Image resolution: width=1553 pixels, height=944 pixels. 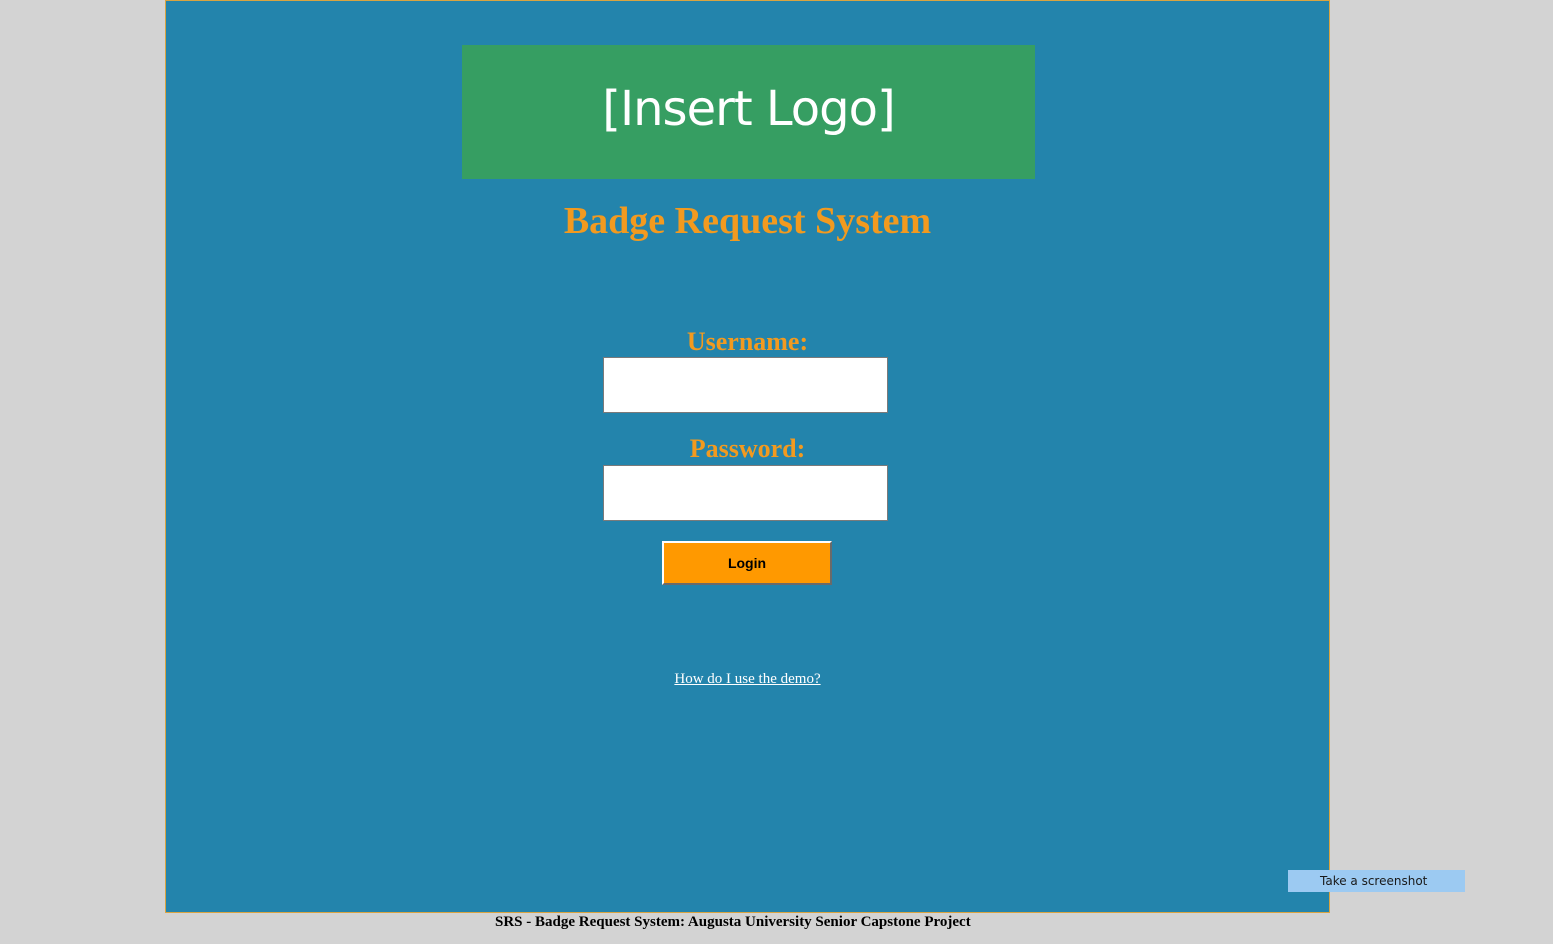 What do you see at coordinates (748, 109) in the screenshot?
I see `logo-text: [Insert Logo]` at bounding box center [748, 109].